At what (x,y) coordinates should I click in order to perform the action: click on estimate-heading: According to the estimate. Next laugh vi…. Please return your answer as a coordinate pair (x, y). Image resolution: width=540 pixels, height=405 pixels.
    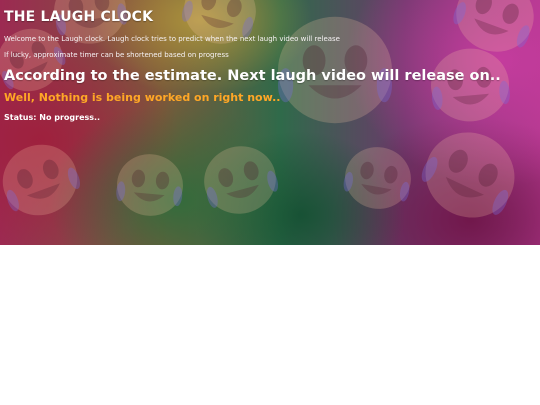
    Looking at the image, I should click on (252, 76).